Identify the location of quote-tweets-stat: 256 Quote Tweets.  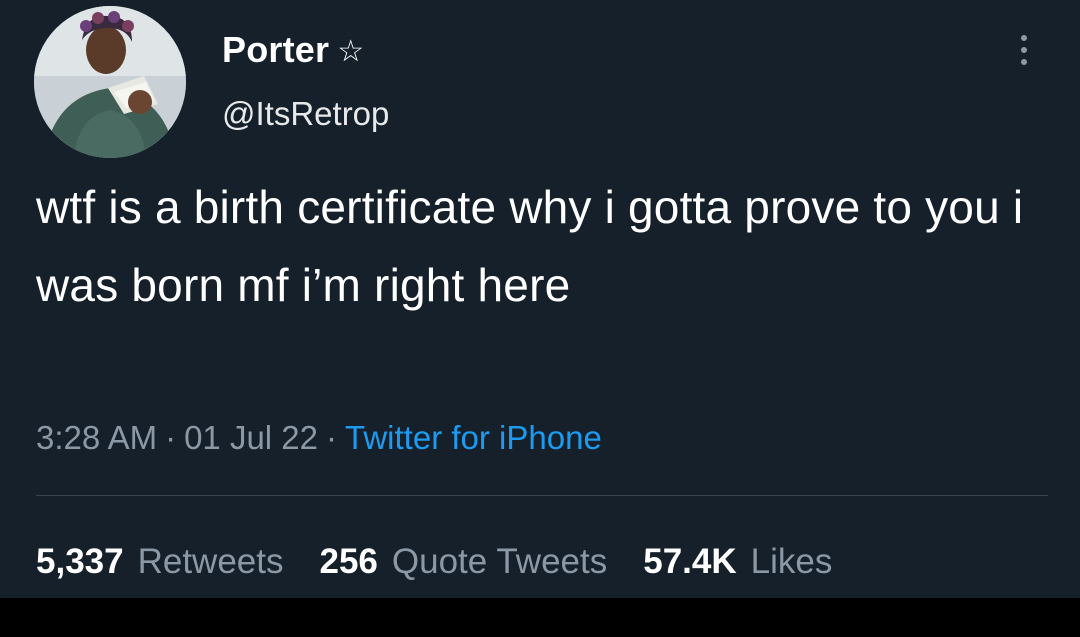
(464, 562).